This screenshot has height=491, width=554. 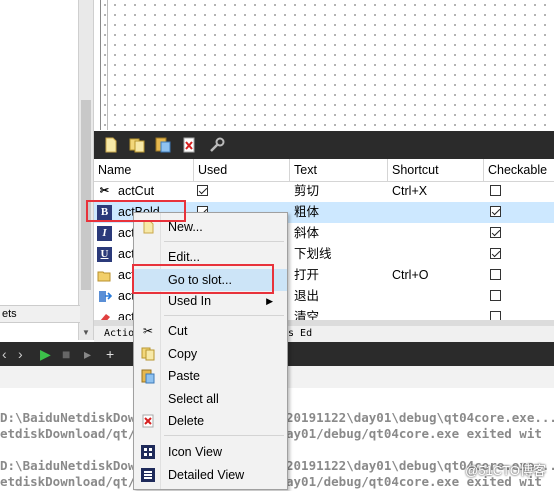 What do you see at coordinates (39, 150) in the screenshot?
I see `object-inspector-area` at bounding box center [39, 150].